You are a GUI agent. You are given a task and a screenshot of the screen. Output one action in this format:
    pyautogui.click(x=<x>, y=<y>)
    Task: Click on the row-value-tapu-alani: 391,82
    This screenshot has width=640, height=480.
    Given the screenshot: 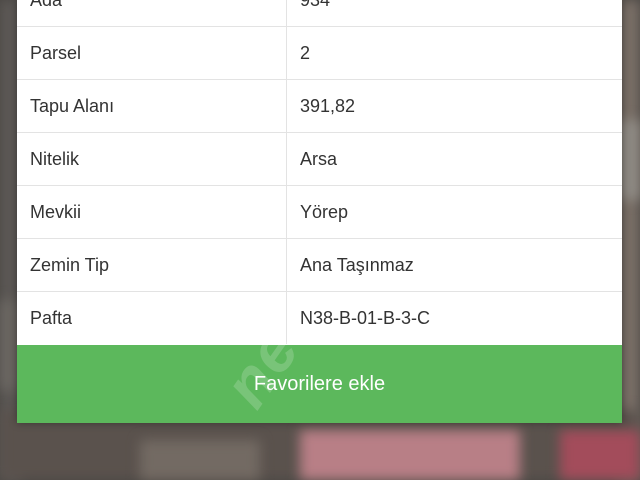 What is the action you would take?
    pyautogui.click(x=454, y=106)
    